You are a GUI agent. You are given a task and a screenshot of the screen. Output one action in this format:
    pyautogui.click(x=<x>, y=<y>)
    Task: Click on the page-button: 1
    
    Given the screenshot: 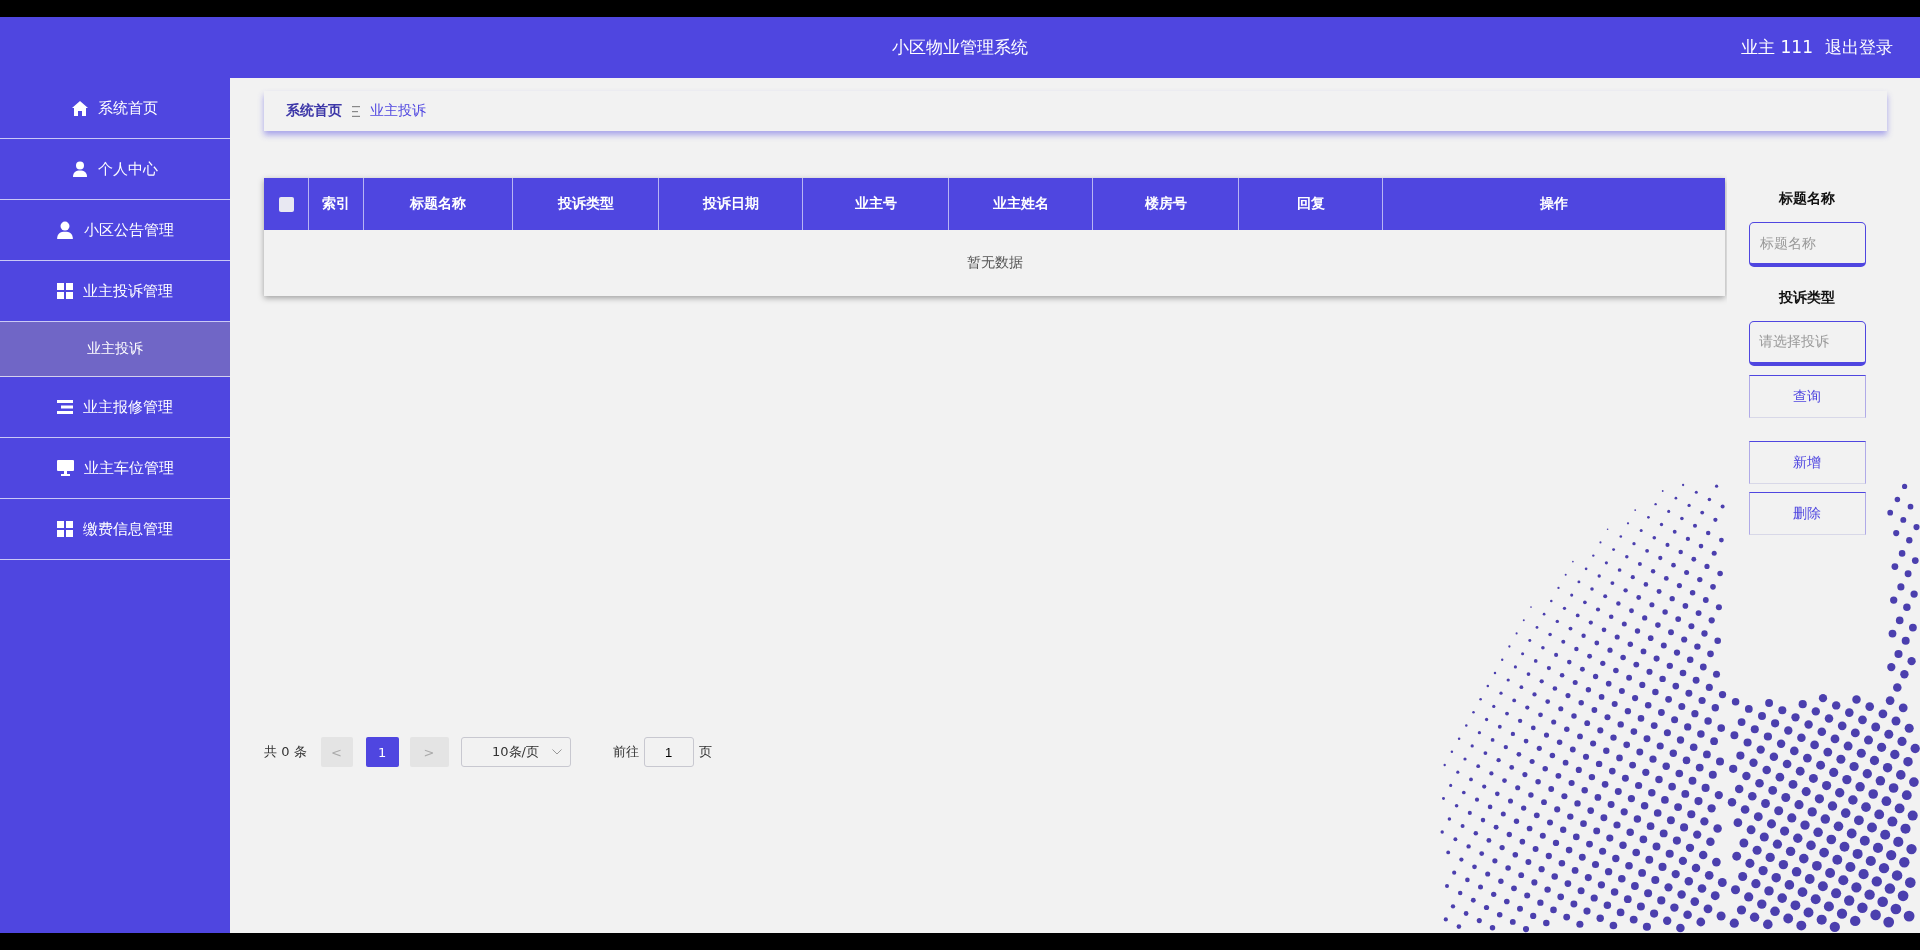 What is the action you would take?
    pyautogui.click(x=382, y=752)
    